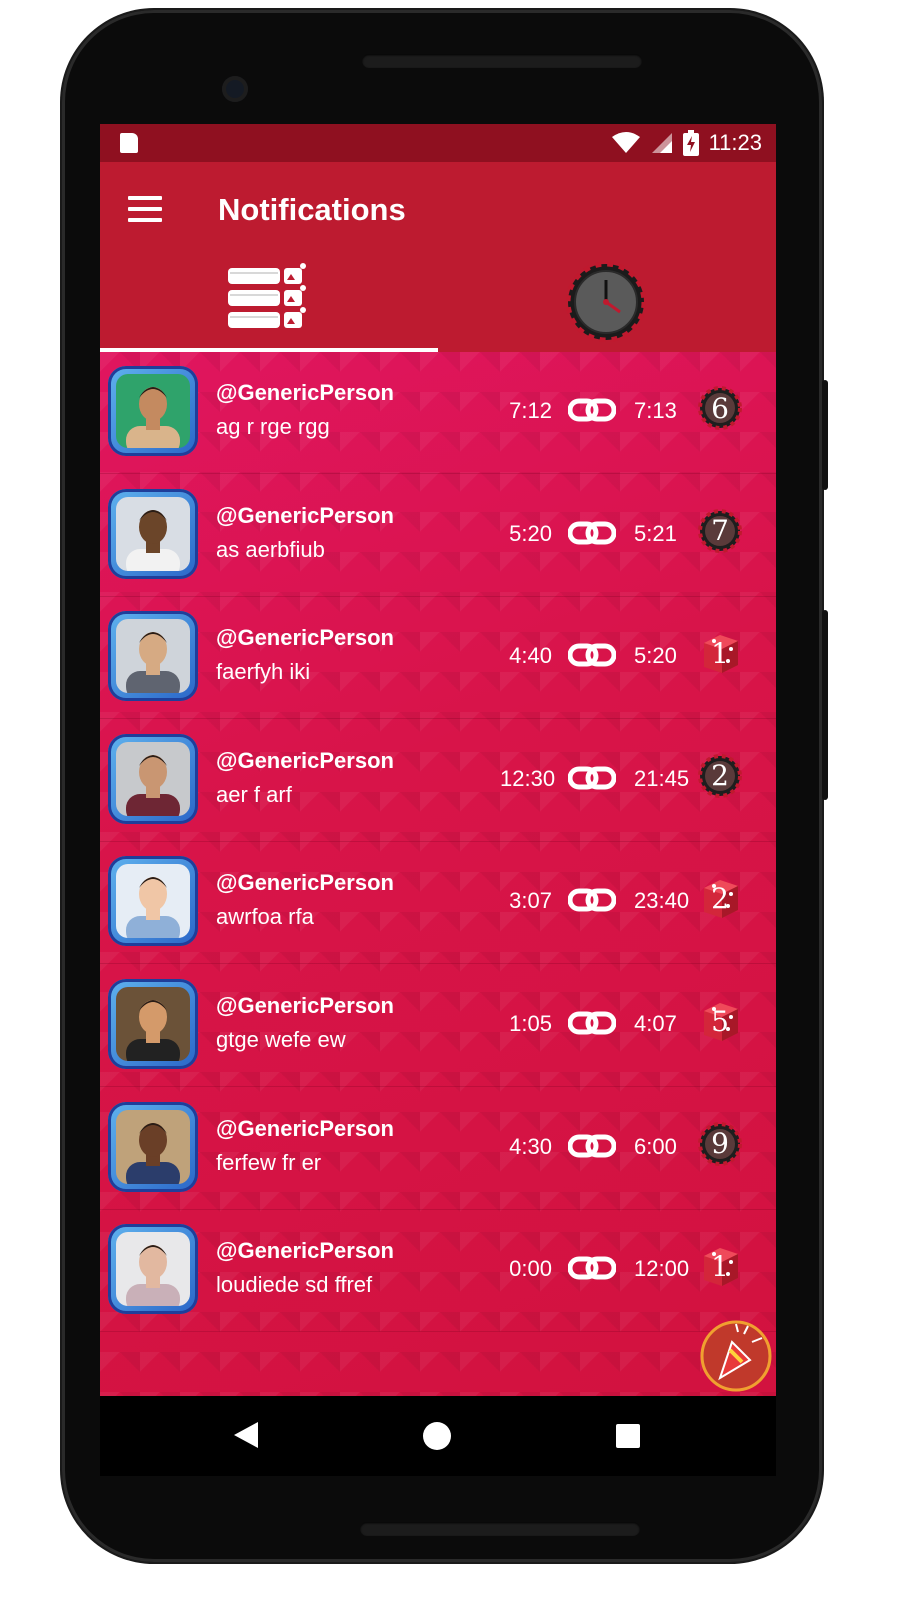  Describe the element at coordinates (145, 209) in the screenshot. I see `menu-icon` at that location.